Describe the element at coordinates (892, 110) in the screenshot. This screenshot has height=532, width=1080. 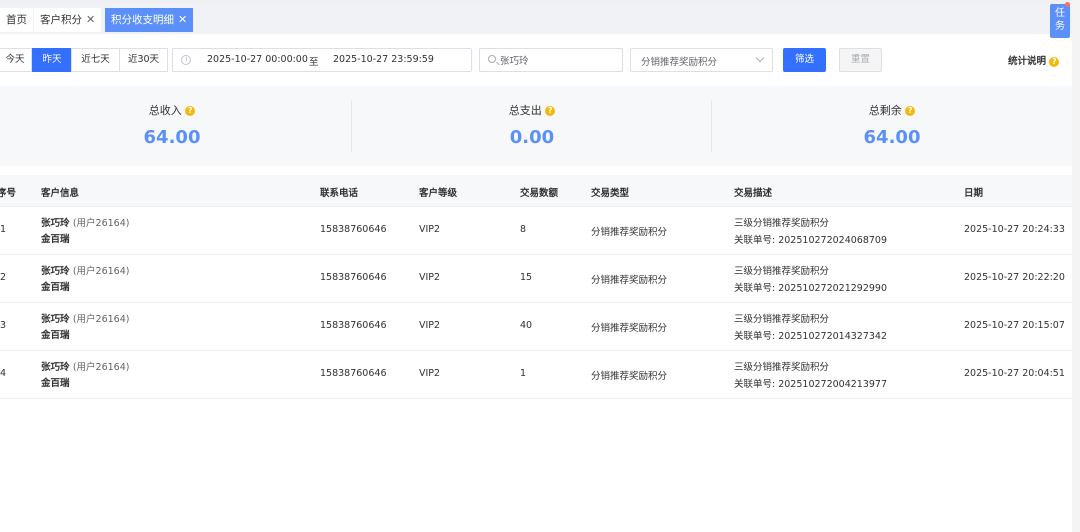
I see `summary-label: 总剩余 ?` at that location.